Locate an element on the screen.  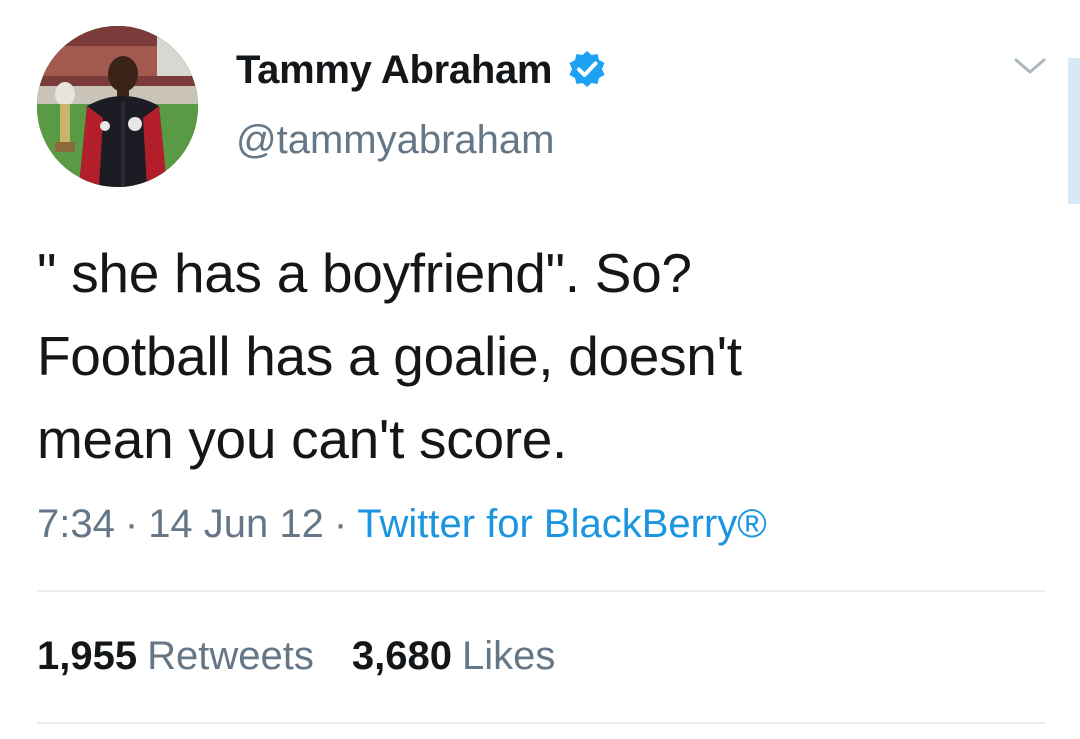
avatar is located at coordinates (117, 106).